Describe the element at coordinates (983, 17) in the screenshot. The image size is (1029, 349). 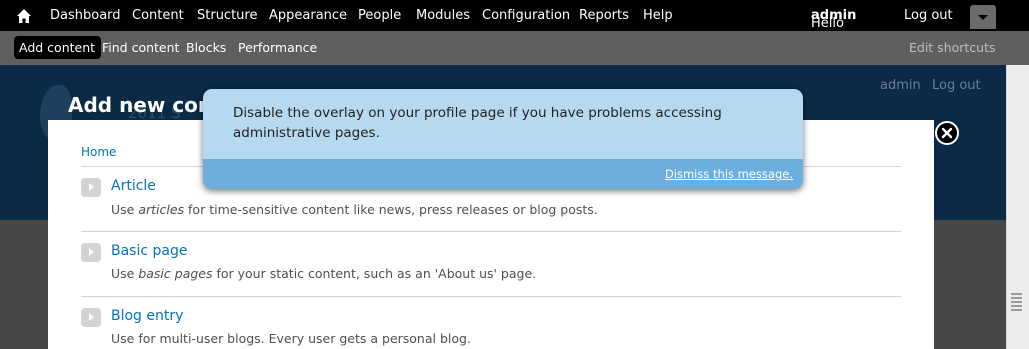
I see `shortcuts-toggle-button` at that location.